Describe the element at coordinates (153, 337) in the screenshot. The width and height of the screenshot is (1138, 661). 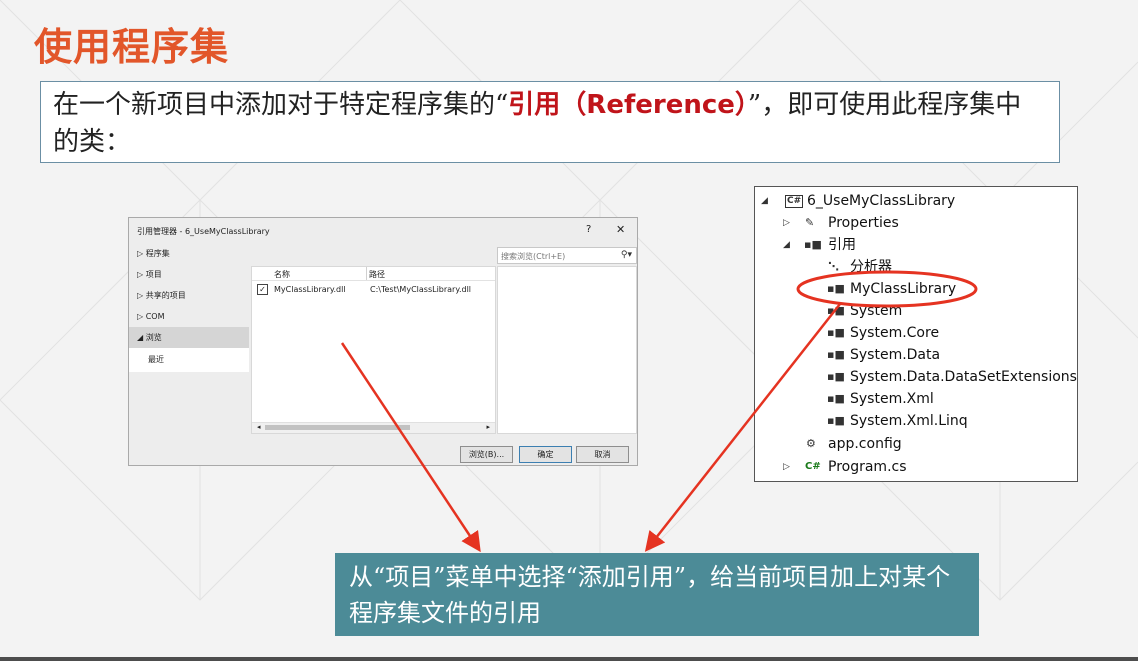
I see `nav-item-label: 浏览` at that location.